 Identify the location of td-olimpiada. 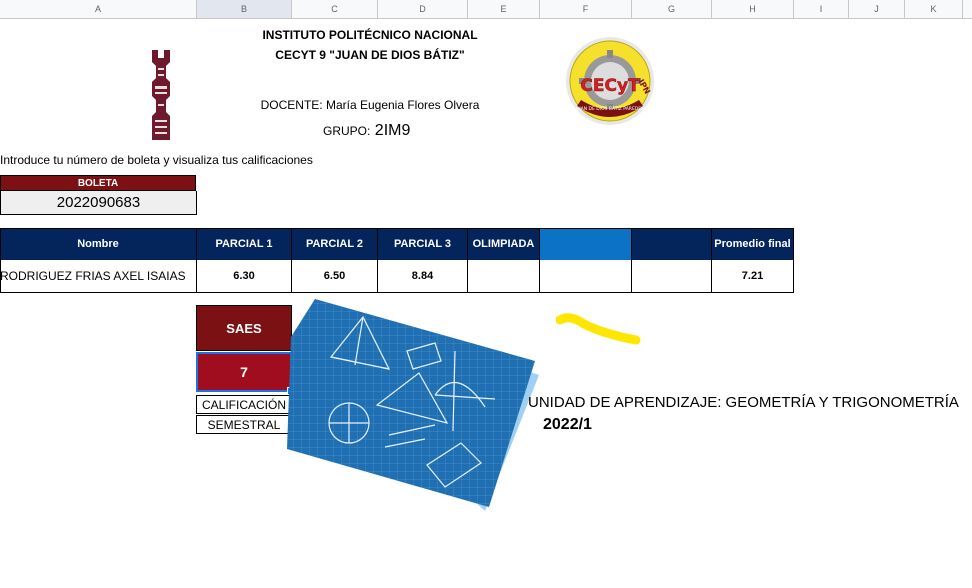
(504, 276).